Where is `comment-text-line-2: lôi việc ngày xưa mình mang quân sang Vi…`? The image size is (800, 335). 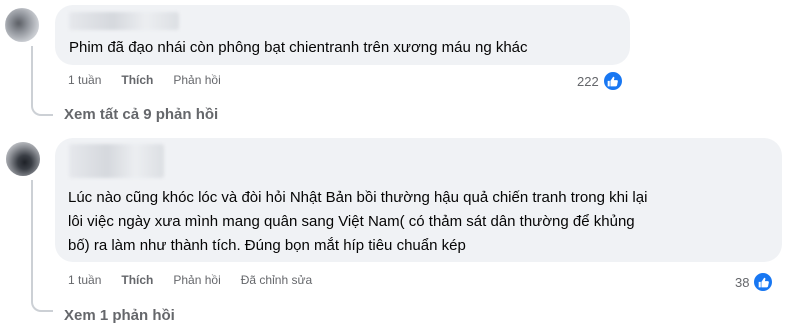 comment-text-line-2: lôi việc ngày xưa mình mang quân sang Vi… is located at coordinates (351, 221).